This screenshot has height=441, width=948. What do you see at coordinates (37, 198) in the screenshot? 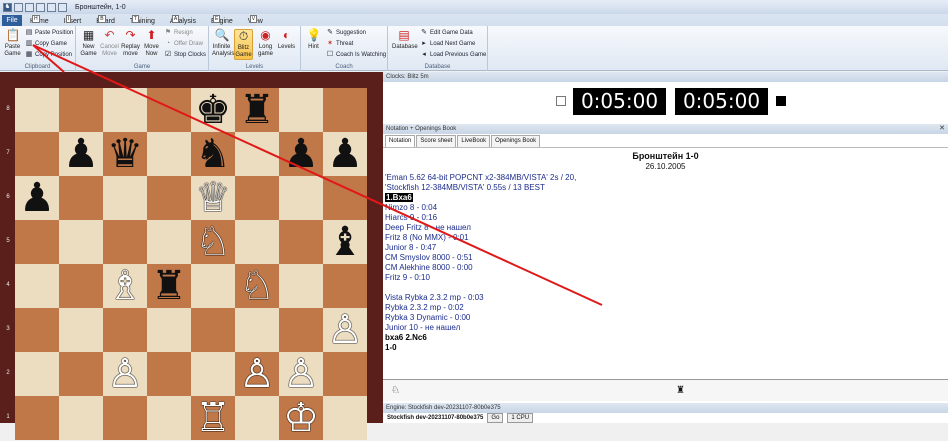
I see `square-a6: ♟` at bounding box center [37, 198].